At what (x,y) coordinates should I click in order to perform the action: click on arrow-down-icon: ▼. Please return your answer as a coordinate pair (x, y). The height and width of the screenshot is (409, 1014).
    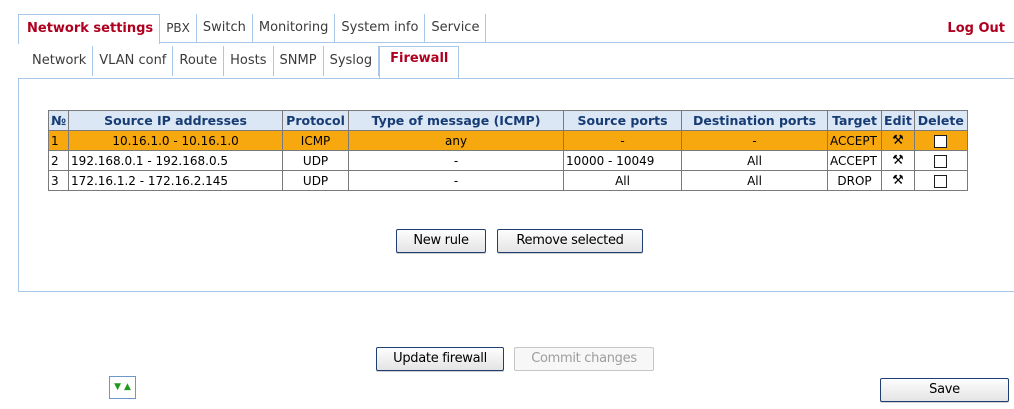
    Looking at the image, I should click on (117, 387).